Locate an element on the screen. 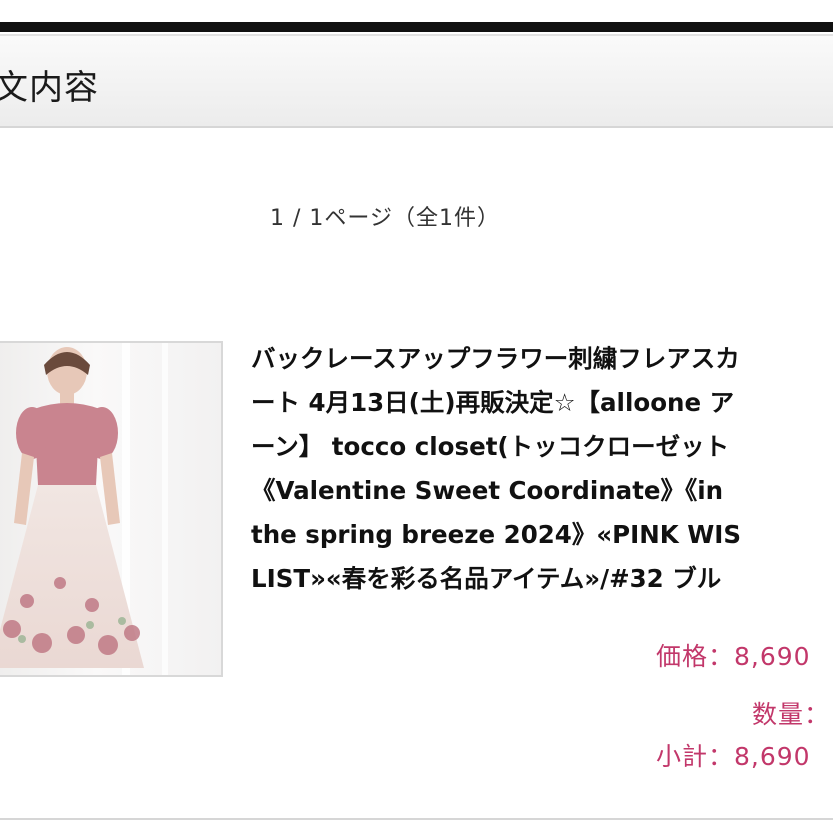 The image size is (833, 833). bottom-divider is located at coordinates (416, 819).